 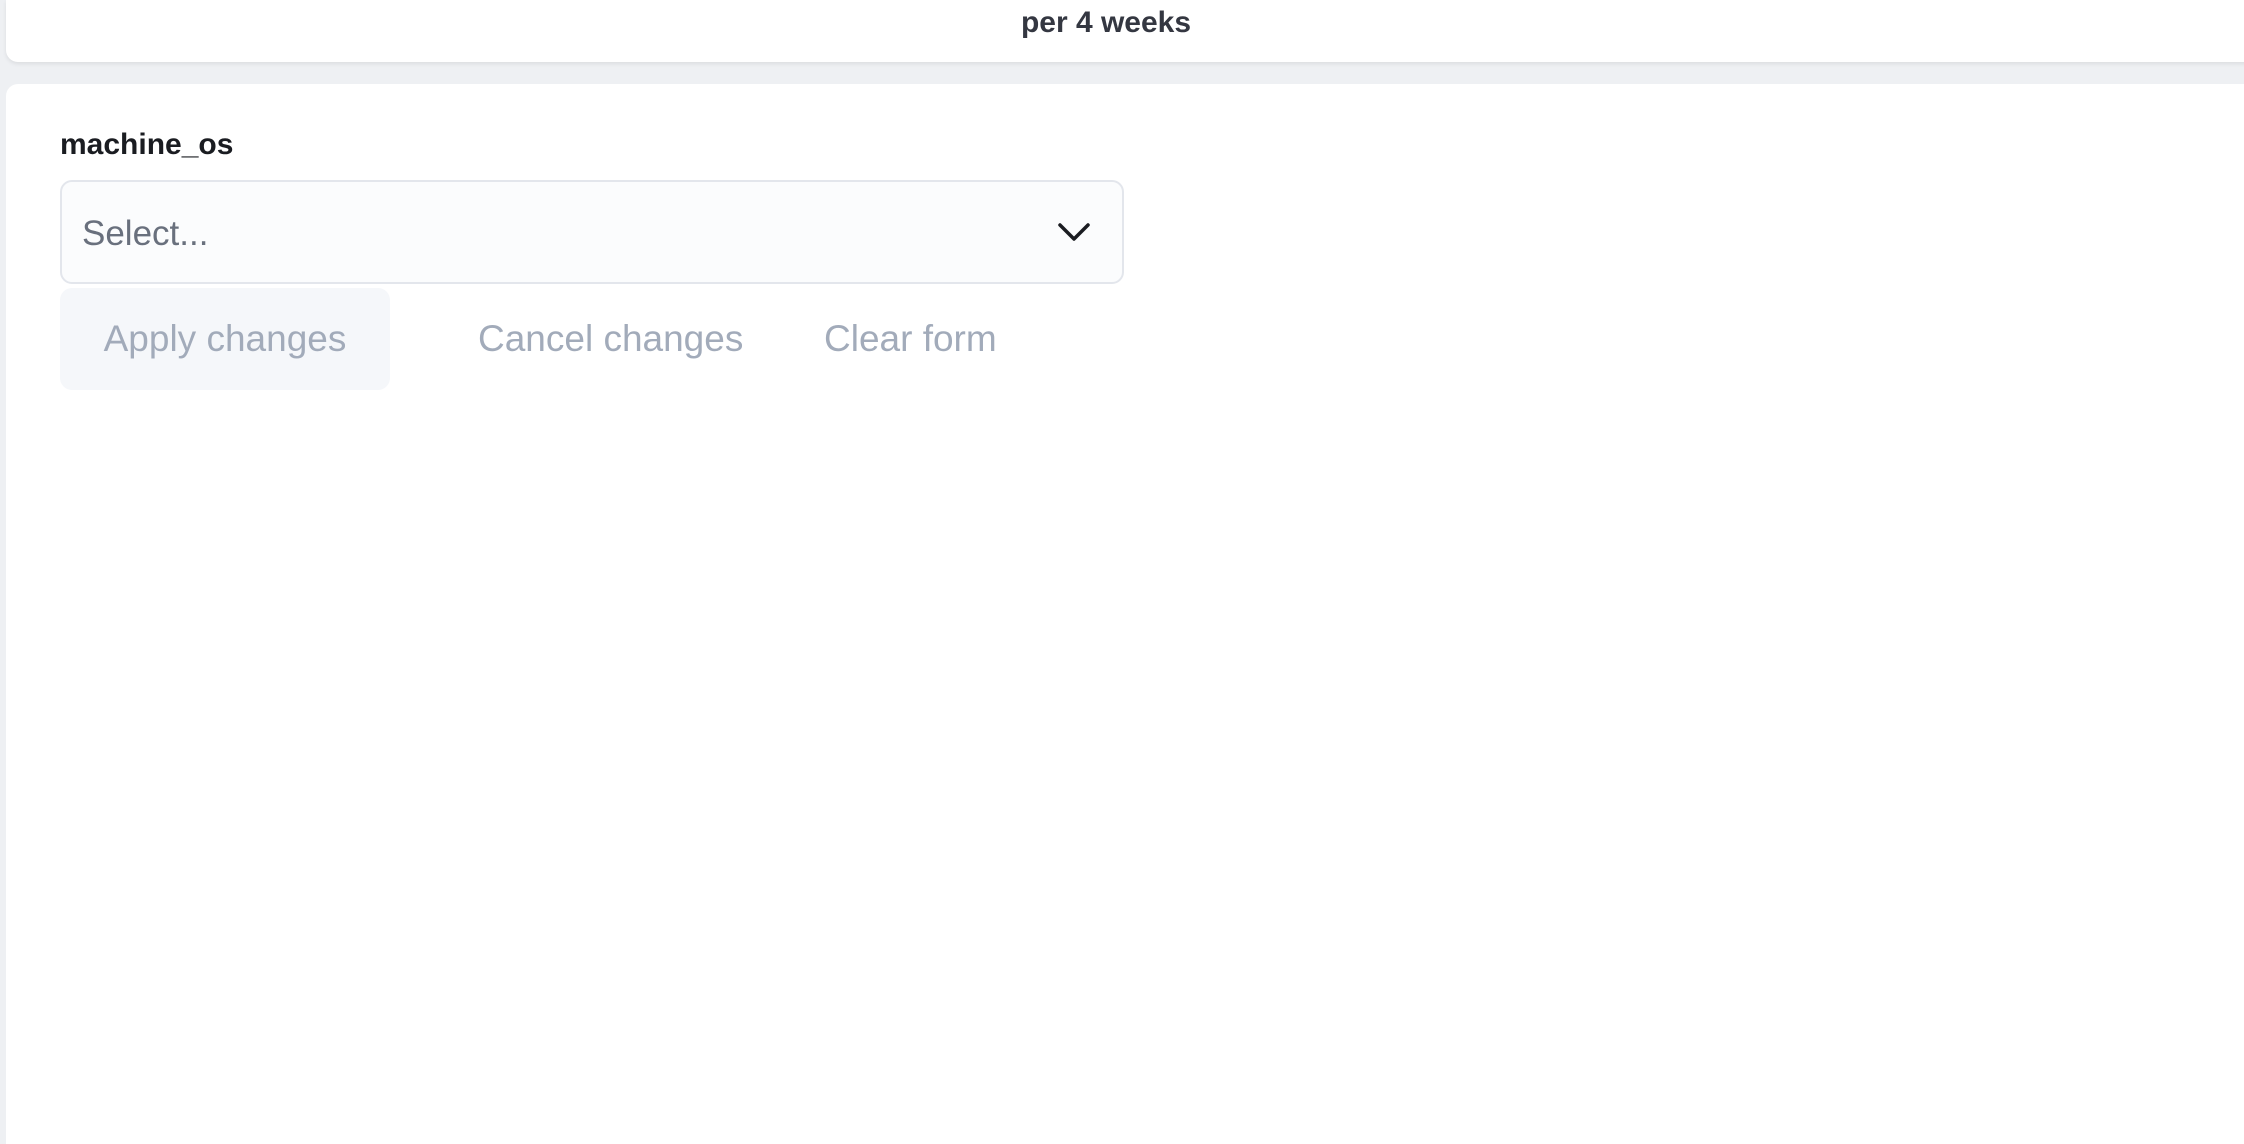 I want to click on clear-form-button: Clear form, so click(x=910, y=339).